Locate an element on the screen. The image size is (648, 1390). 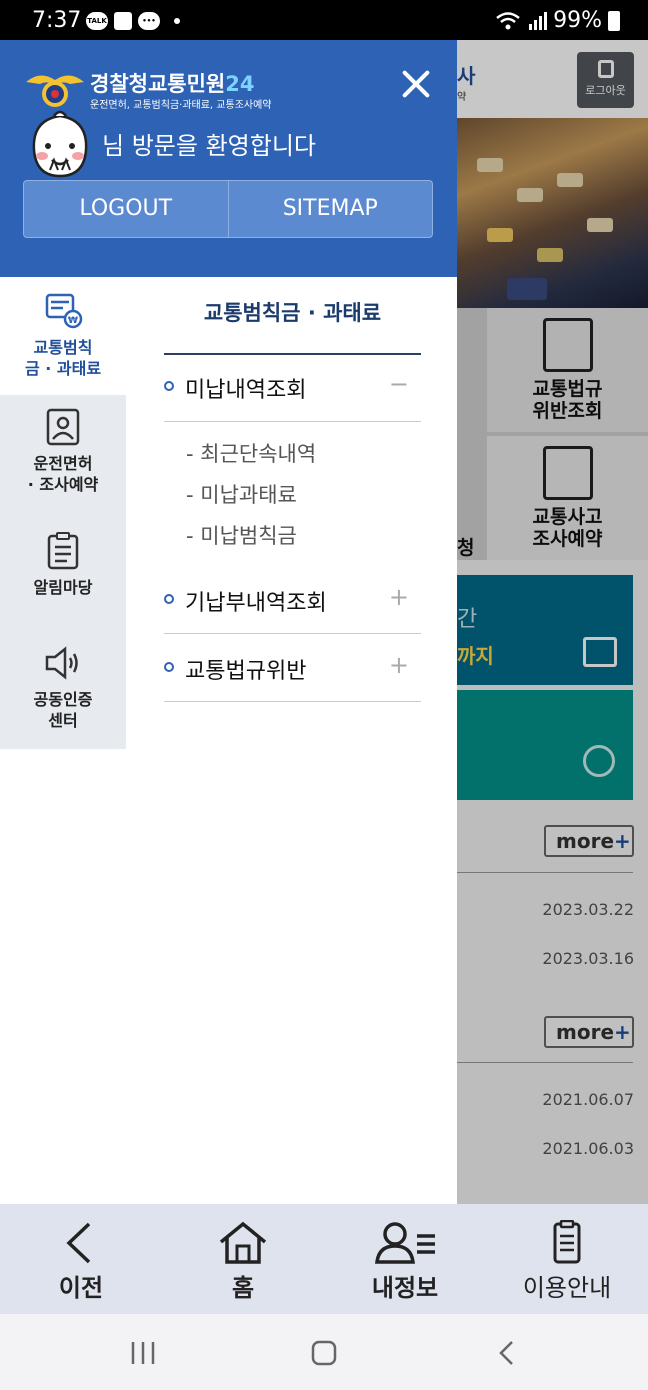
category-license-reservation: 운전면허 · 조사예약 is located at coordinates (63, 454).